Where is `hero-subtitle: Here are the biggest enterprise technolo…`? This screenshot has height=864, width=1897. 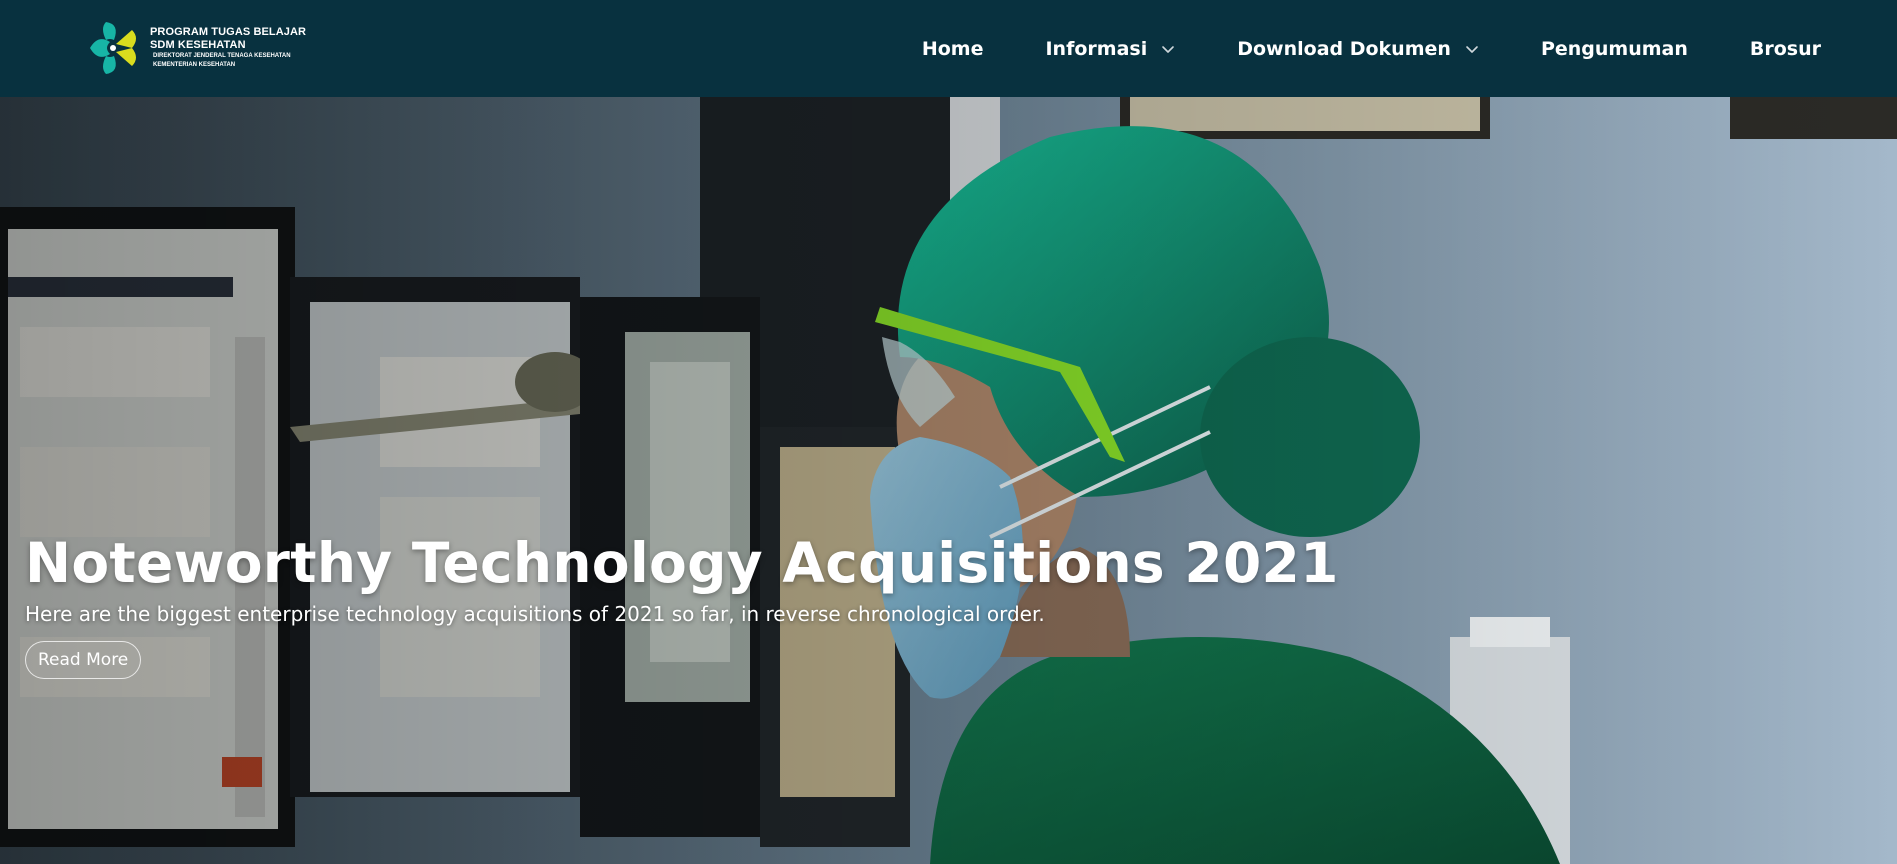
hero-subtitle: Here are the biggest enterprise technolo… is located at coordinates (535, 614).